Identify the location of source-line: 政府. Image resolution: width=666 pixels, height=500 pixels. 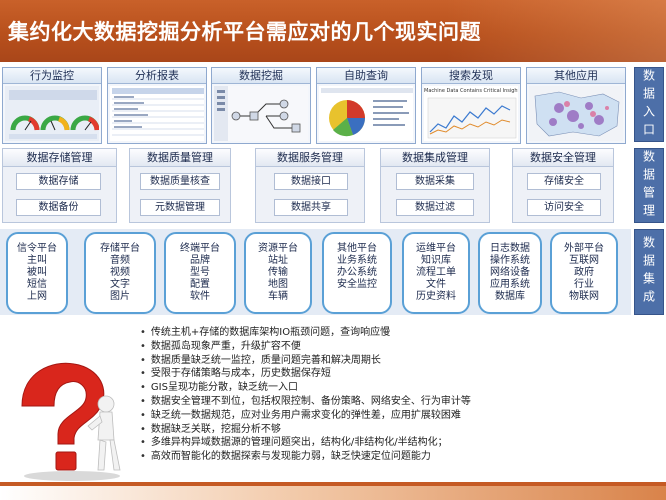
(584, 272).